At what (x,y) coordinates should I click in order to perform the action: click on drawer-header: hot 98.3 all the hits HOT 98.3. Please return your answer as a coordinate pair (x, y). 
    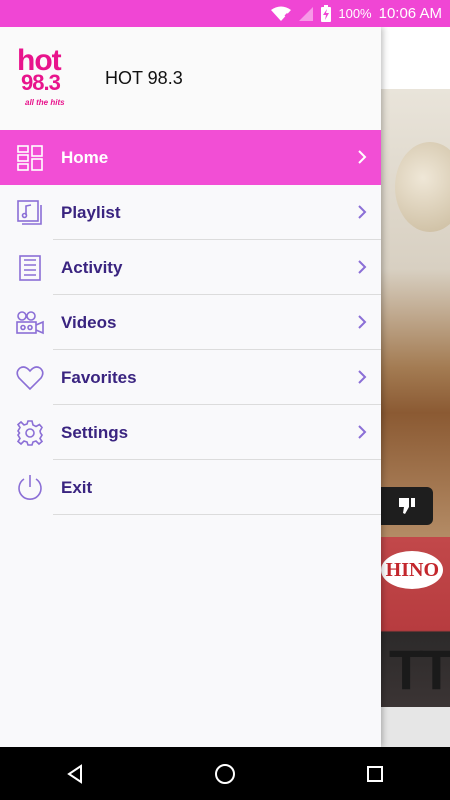
    Looking at the image, I should click on (190, 78).